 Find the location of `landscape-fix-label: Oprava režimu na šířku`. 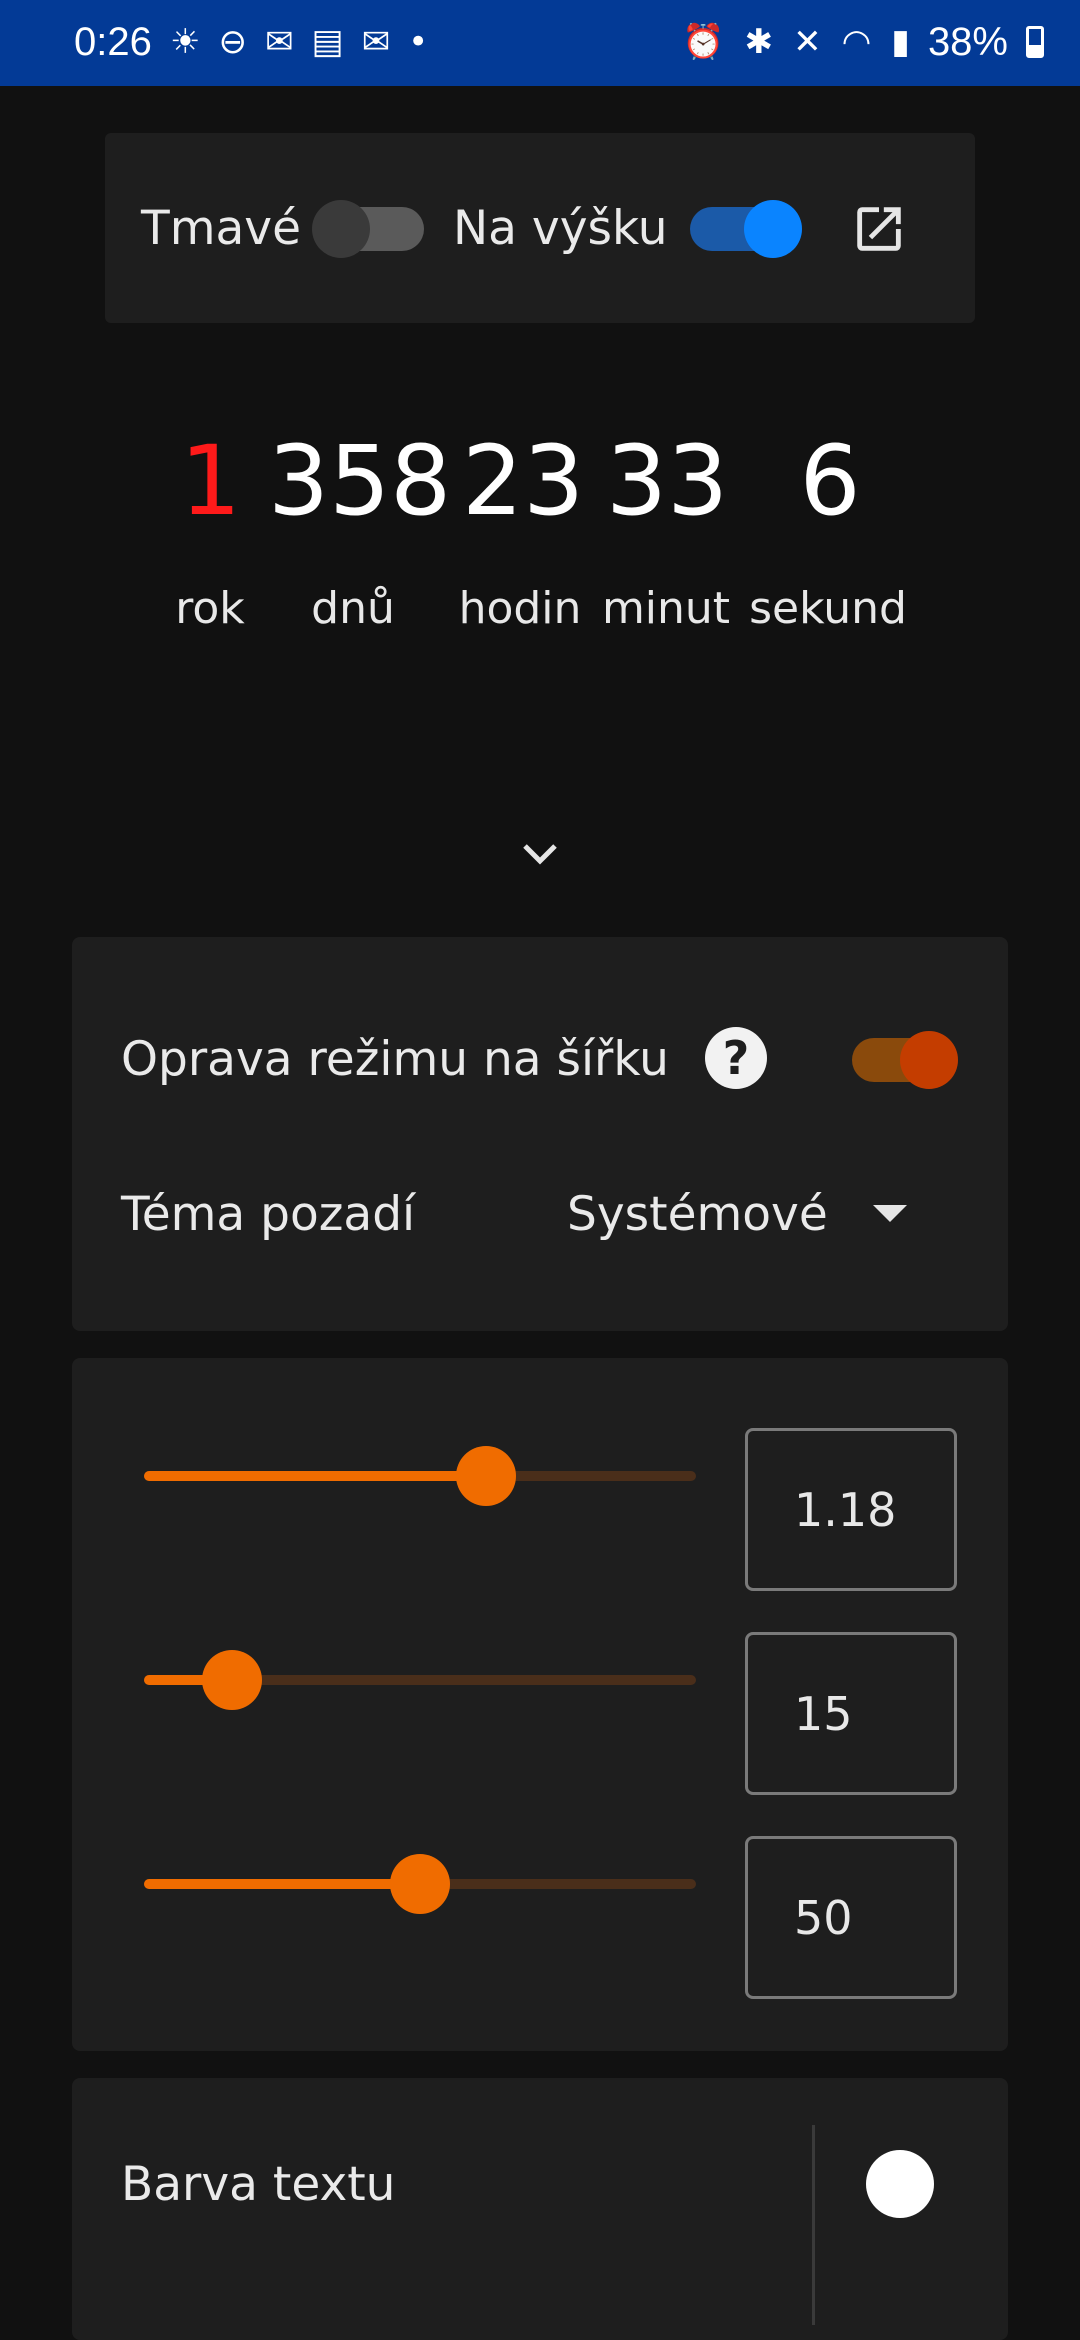

landscape-fix-label: Oprava režimu na šířku is located at coordinates (395, 1059).